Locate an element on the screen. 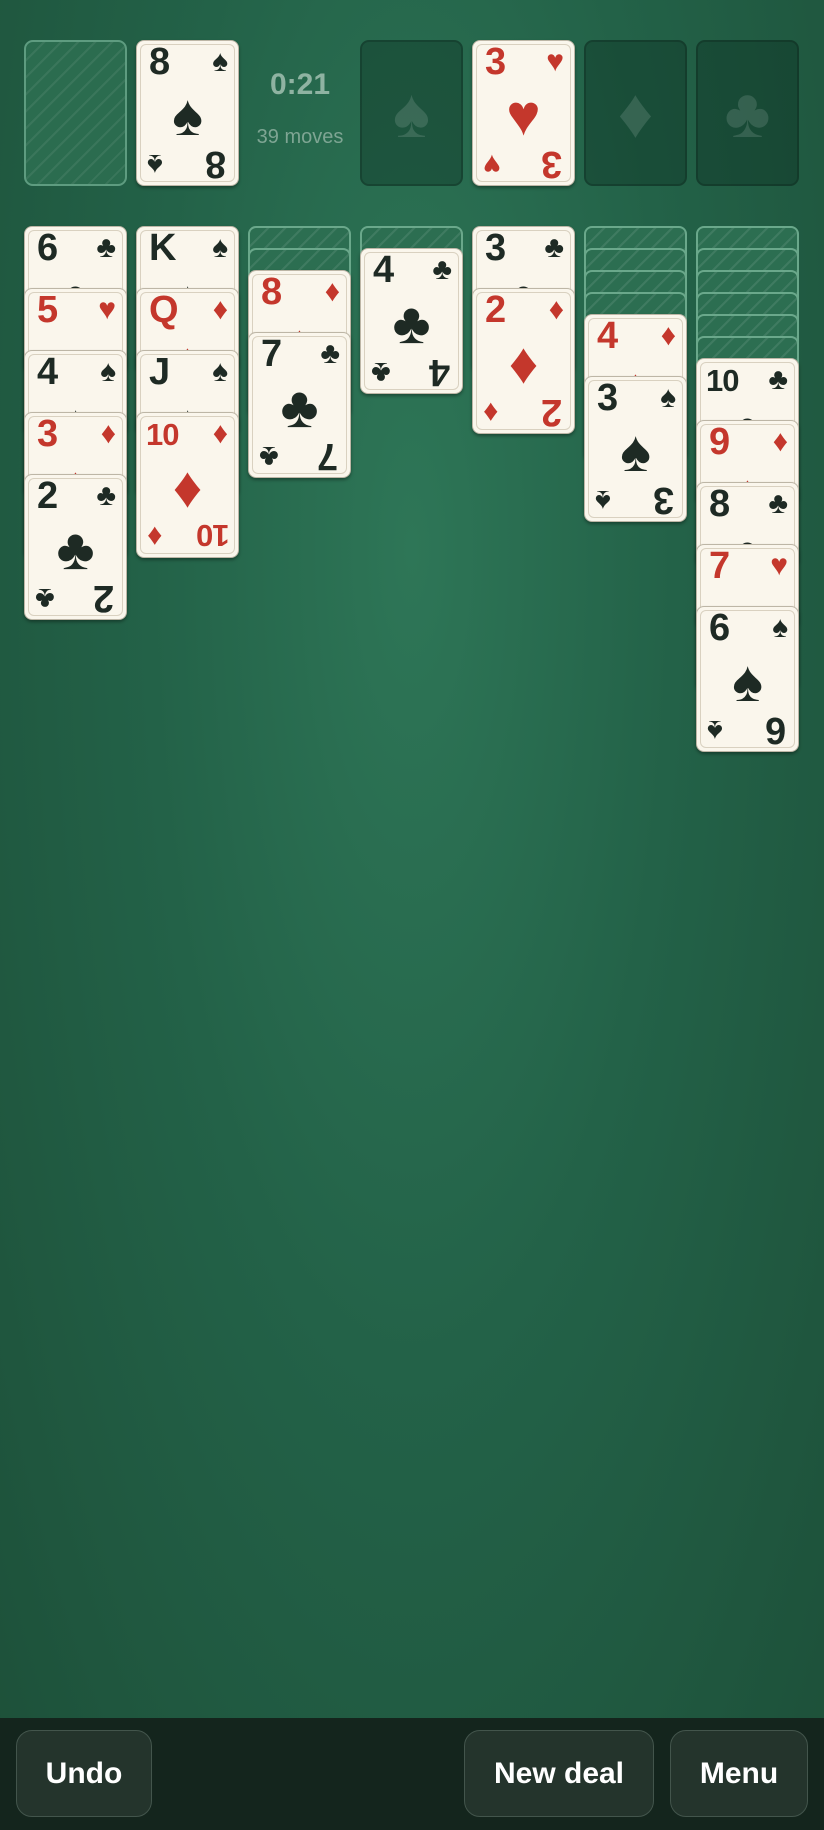 The image size is (824, 1830). card-rank-inverted: 8 is located at coordinates (215, 164).